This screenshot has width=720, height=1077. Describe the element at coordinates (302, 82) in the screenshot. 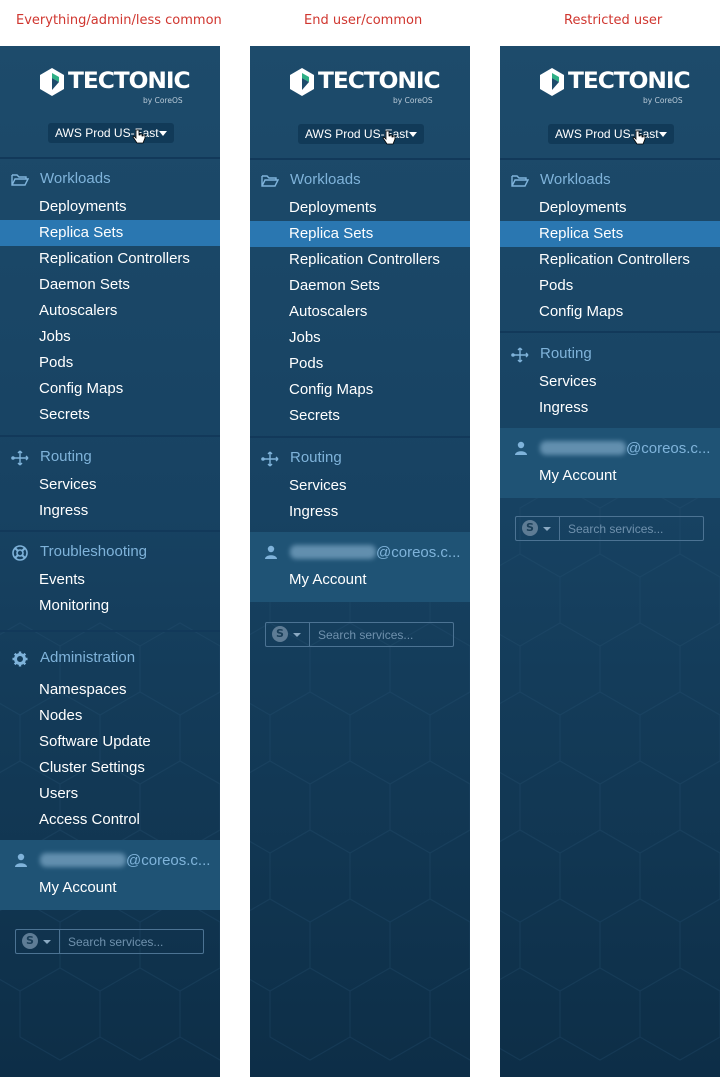

I see `tectonic-logo-icon` at that location.